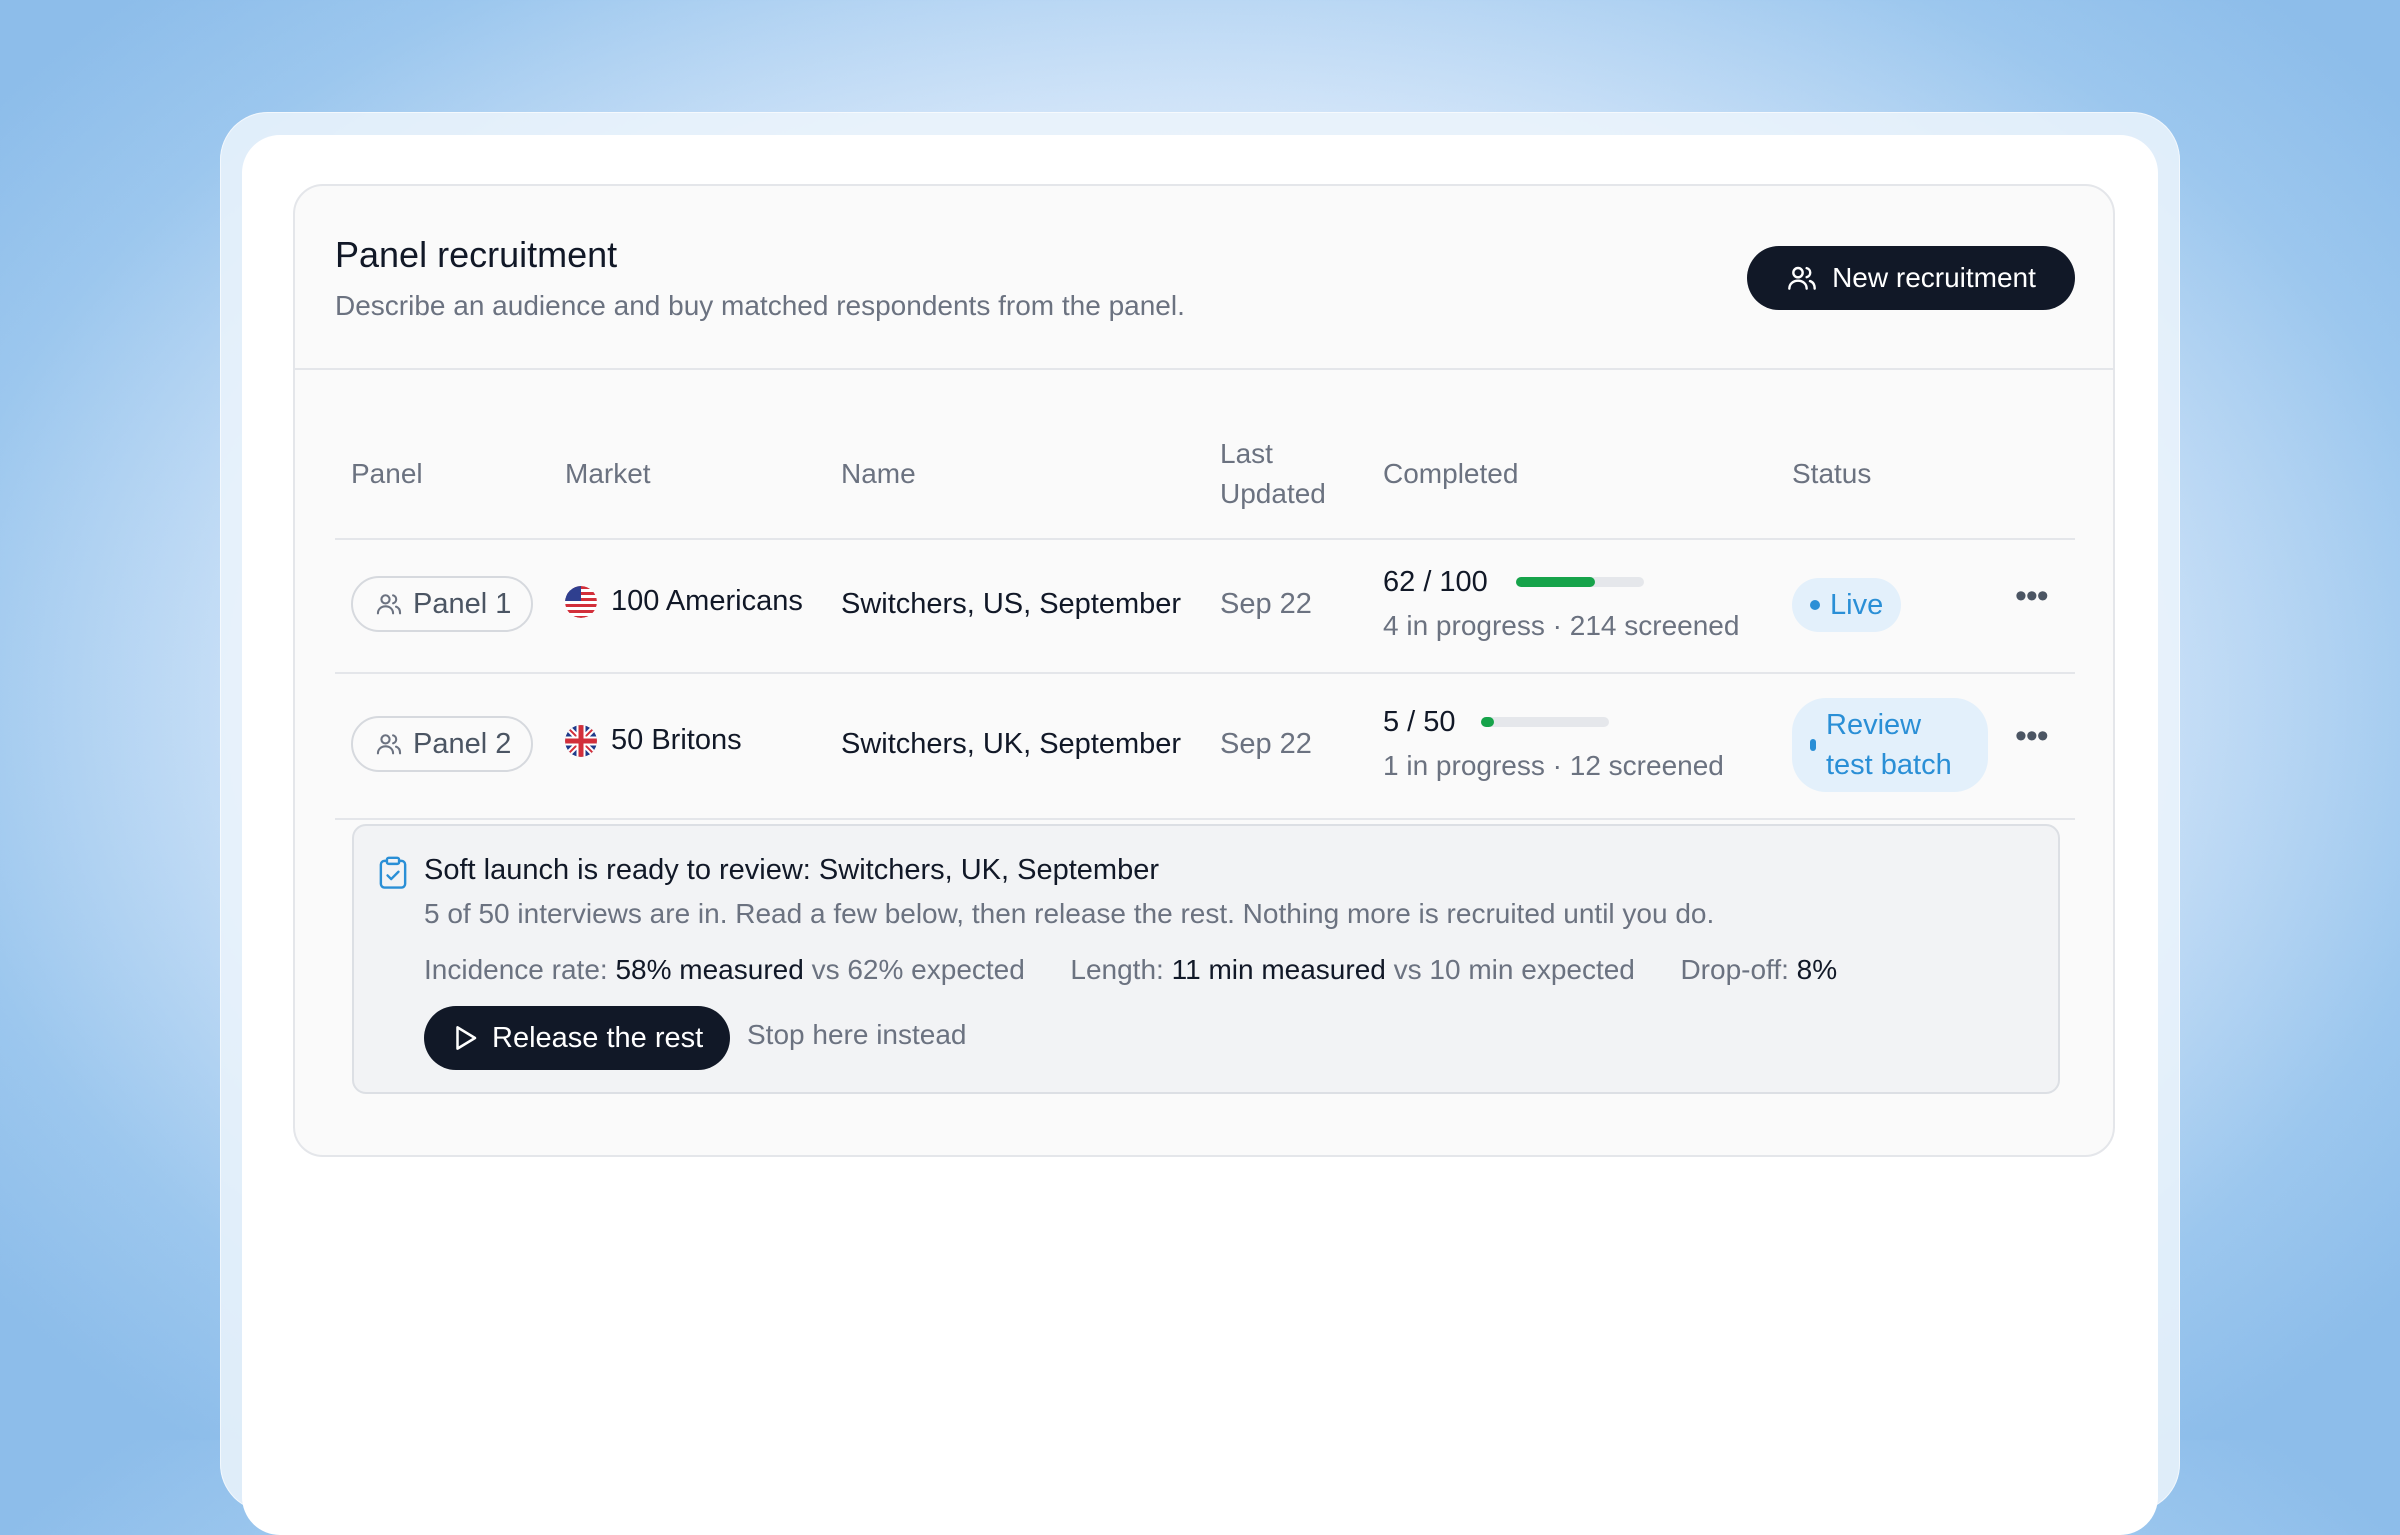  Describe the element at coordinates (1934, 277) in the screenshot. I see `new-recruitment-label: New recruitment` at that location.